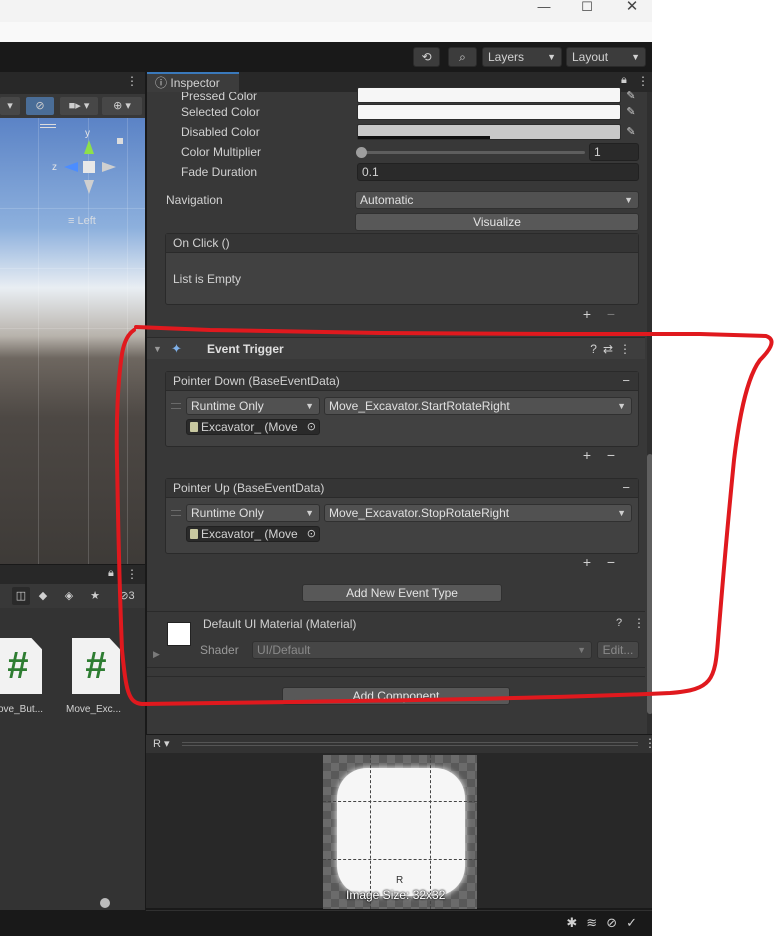 Image resolution: width=775 pixels, height=936 pixels. Describe the element at coordinates (249, 534) in the screenshot. I see `target-object-value: Excavator_ (Move` at that location.